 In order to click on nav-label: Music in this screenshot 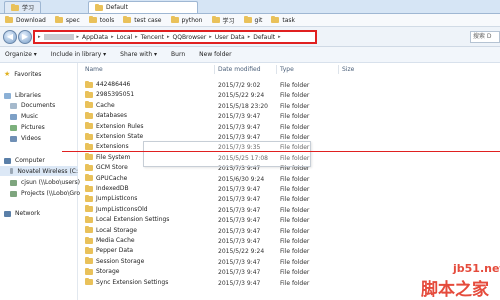, I will do `click(30, 116)`.